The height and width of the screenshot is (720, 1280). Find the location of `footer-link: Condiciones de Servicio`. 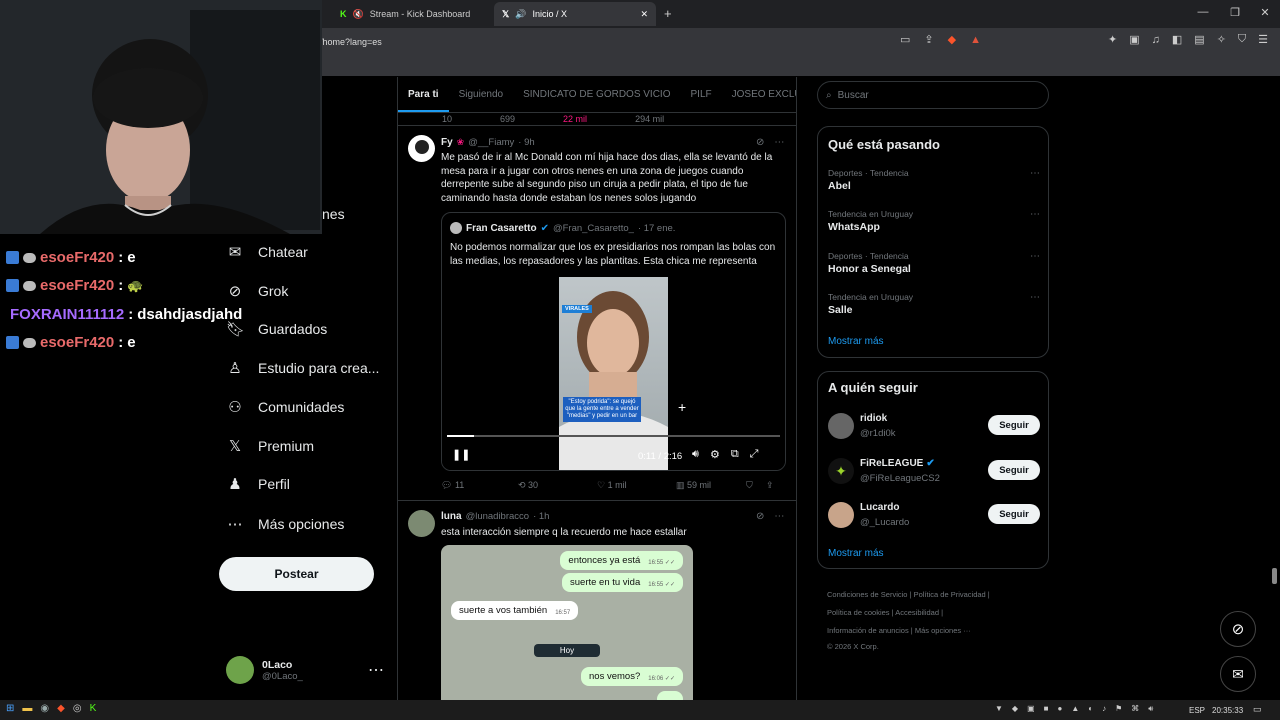

footer-link: Condiciones de Servicio is located at coordinates (867, 594).